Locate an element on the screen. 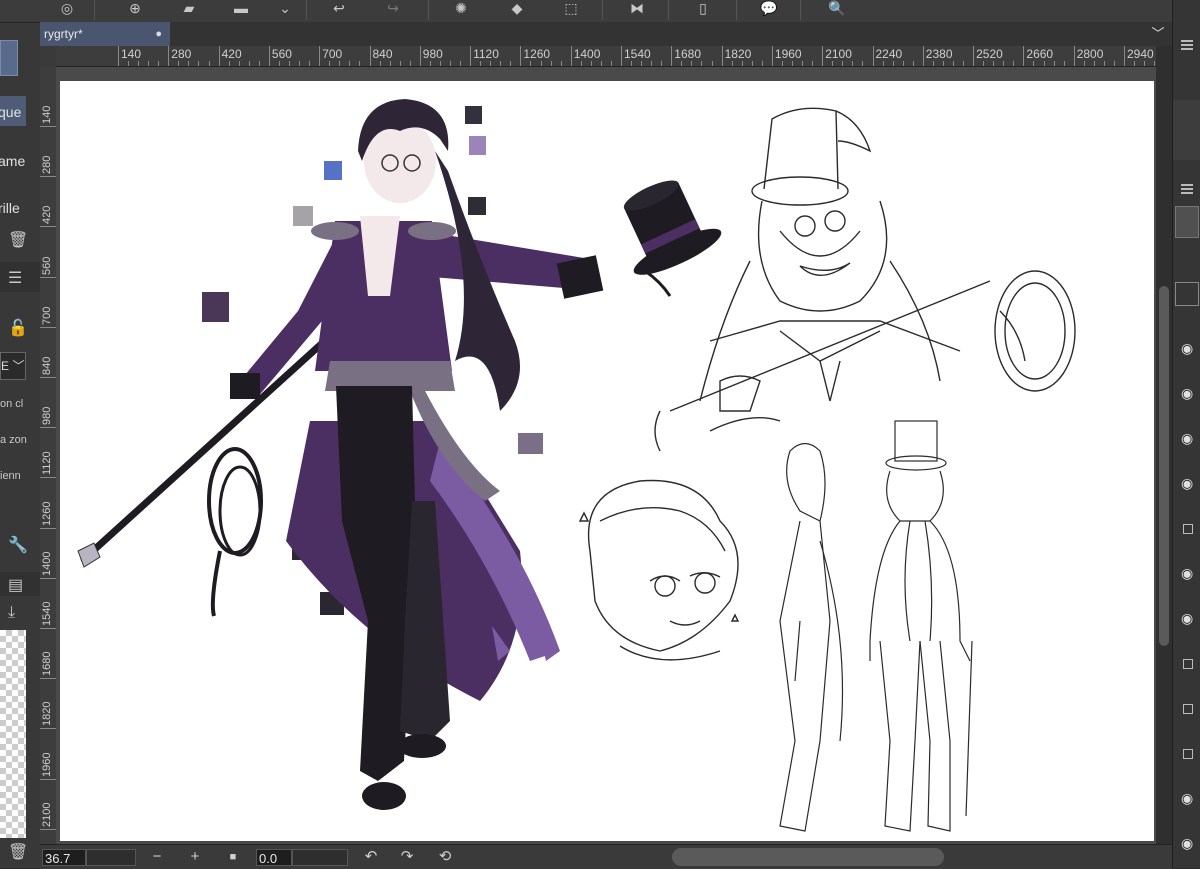  panel-text-2: a zon is located at coordinates (13, 440).